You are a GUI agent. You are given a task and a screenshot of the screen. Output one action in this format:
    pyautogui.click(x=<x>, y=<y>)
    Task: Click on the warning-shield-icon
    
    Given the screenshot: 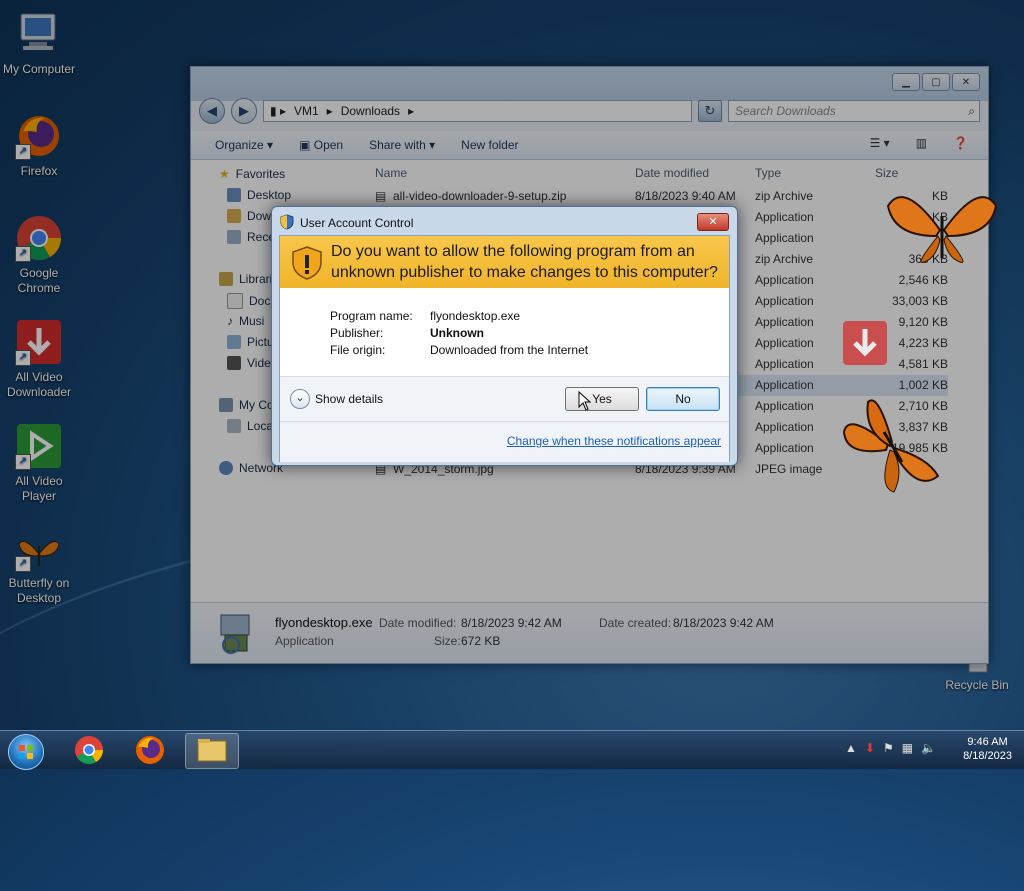 What is the action you would take?
    pyautogui.click(x=307, y=264)
    